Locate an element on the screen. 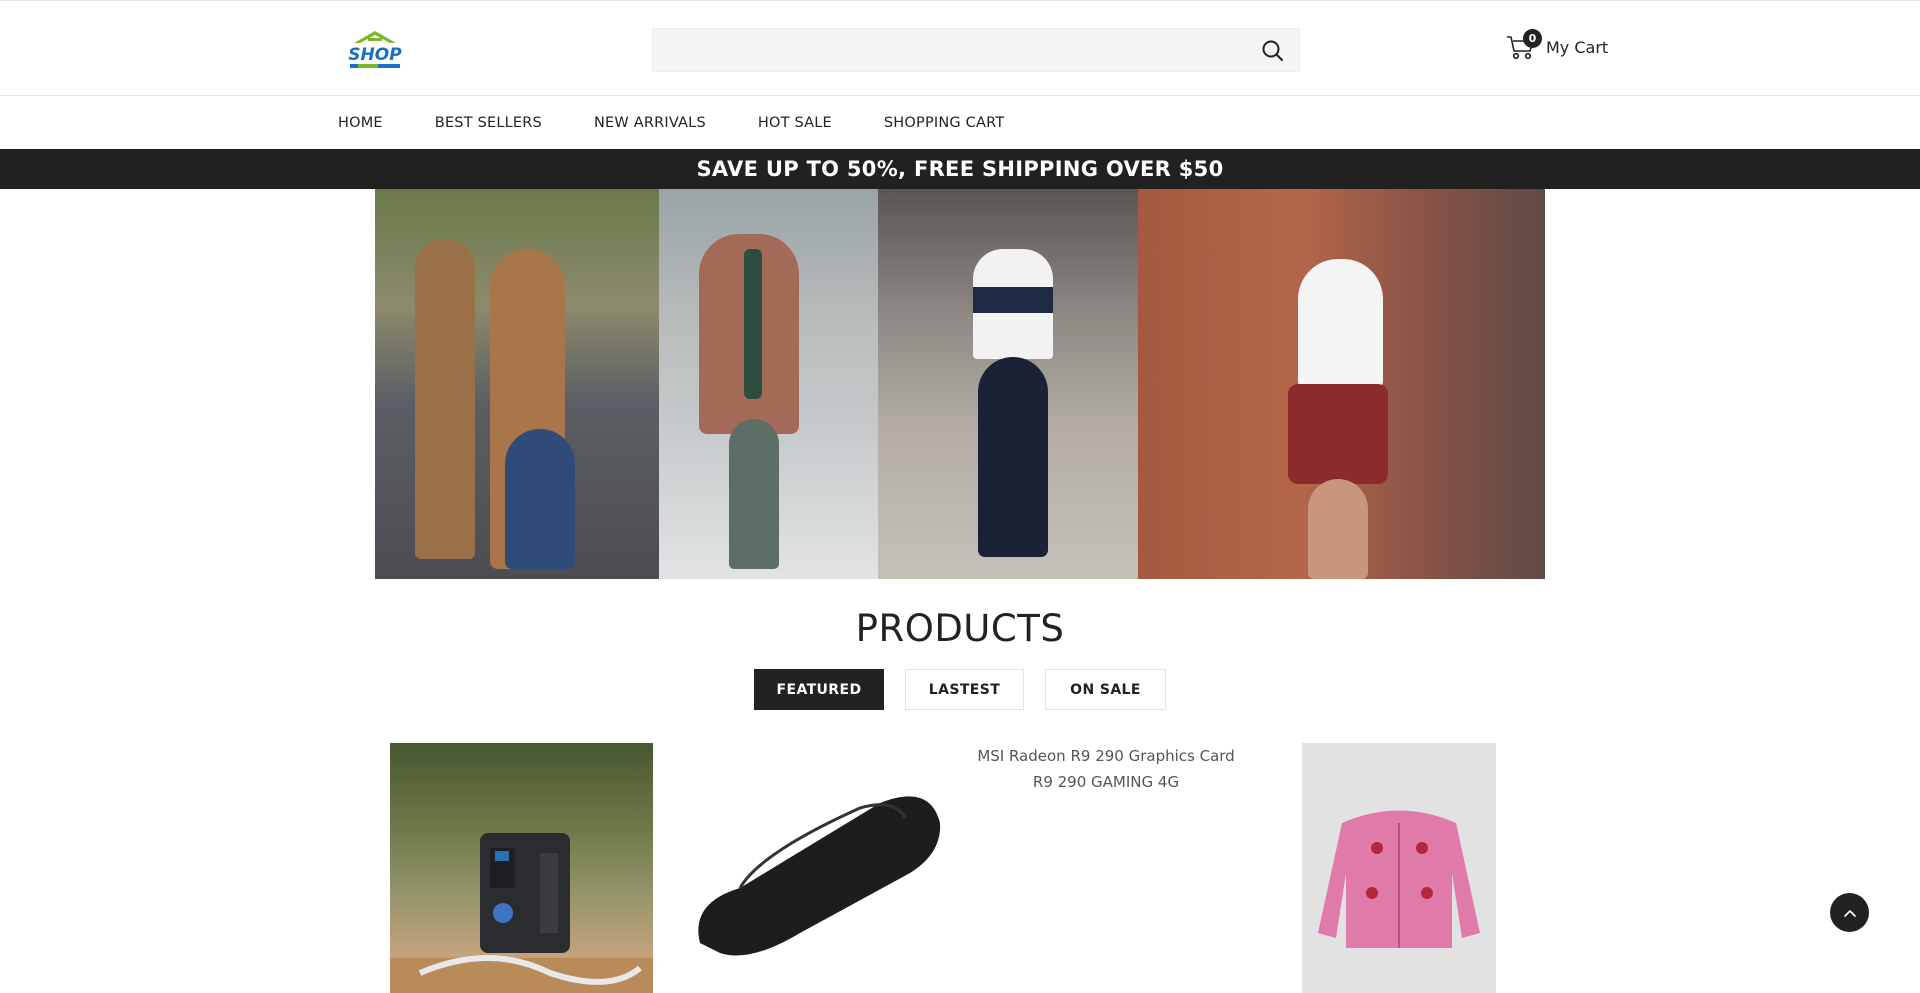 This screenshot has width=1920, height=993. tab-on-sale: ON SALE is located at coordinates (1105, 689).